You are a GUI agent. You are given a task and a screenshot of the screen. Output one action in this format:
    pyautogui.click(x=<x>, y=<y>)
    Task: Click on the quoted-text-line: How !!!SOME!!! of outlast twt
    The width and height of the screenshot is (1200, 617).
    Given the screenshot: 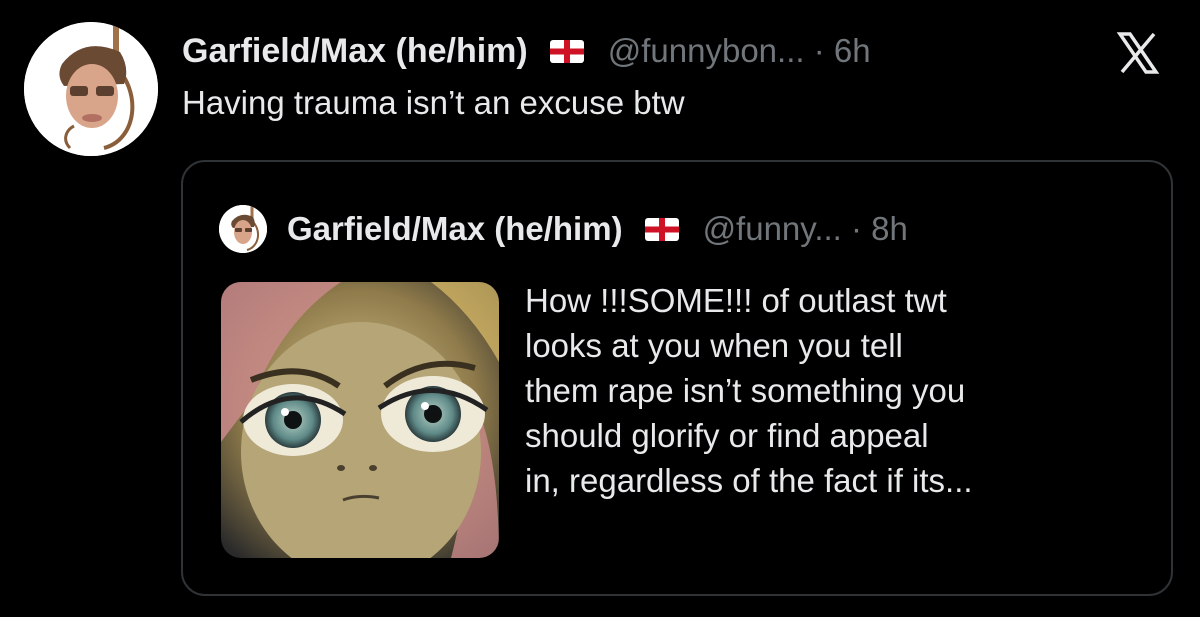 What is the action you would take?
    pyautogui.click(x=736, y=300)
    